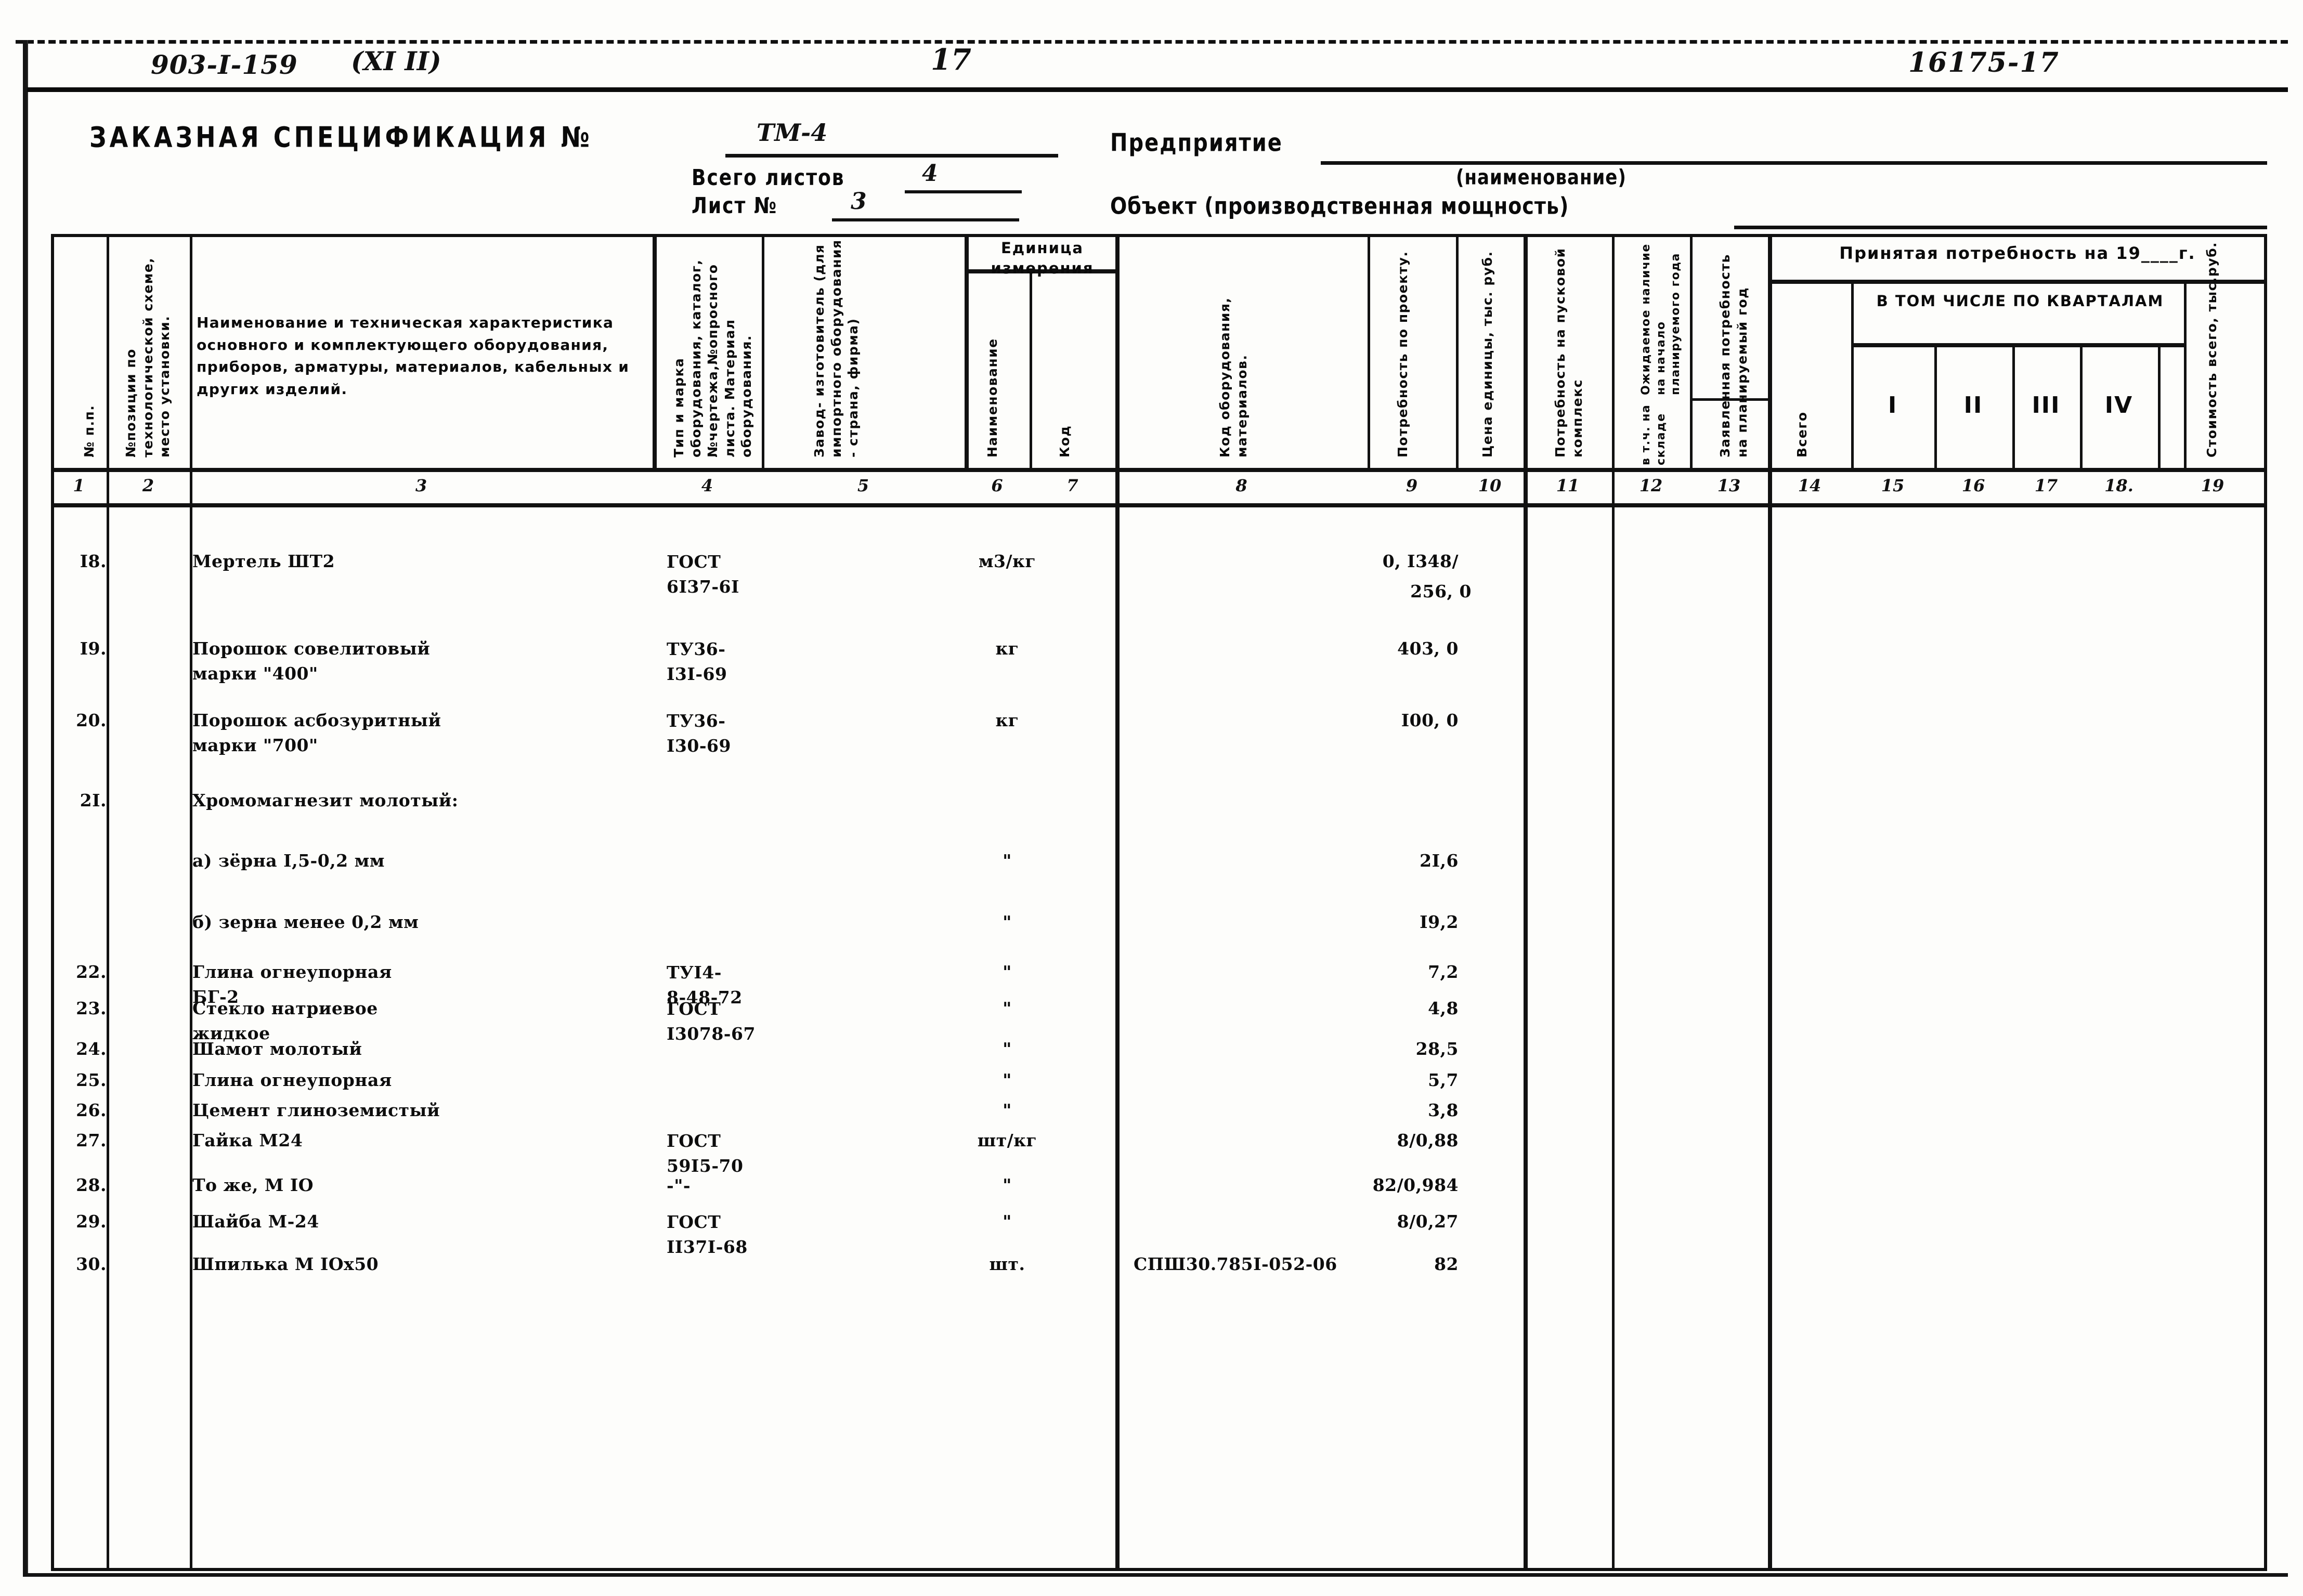 This screenshot has height=1596, width=2303. I want to click on row-number: I8., so click(94, 561).